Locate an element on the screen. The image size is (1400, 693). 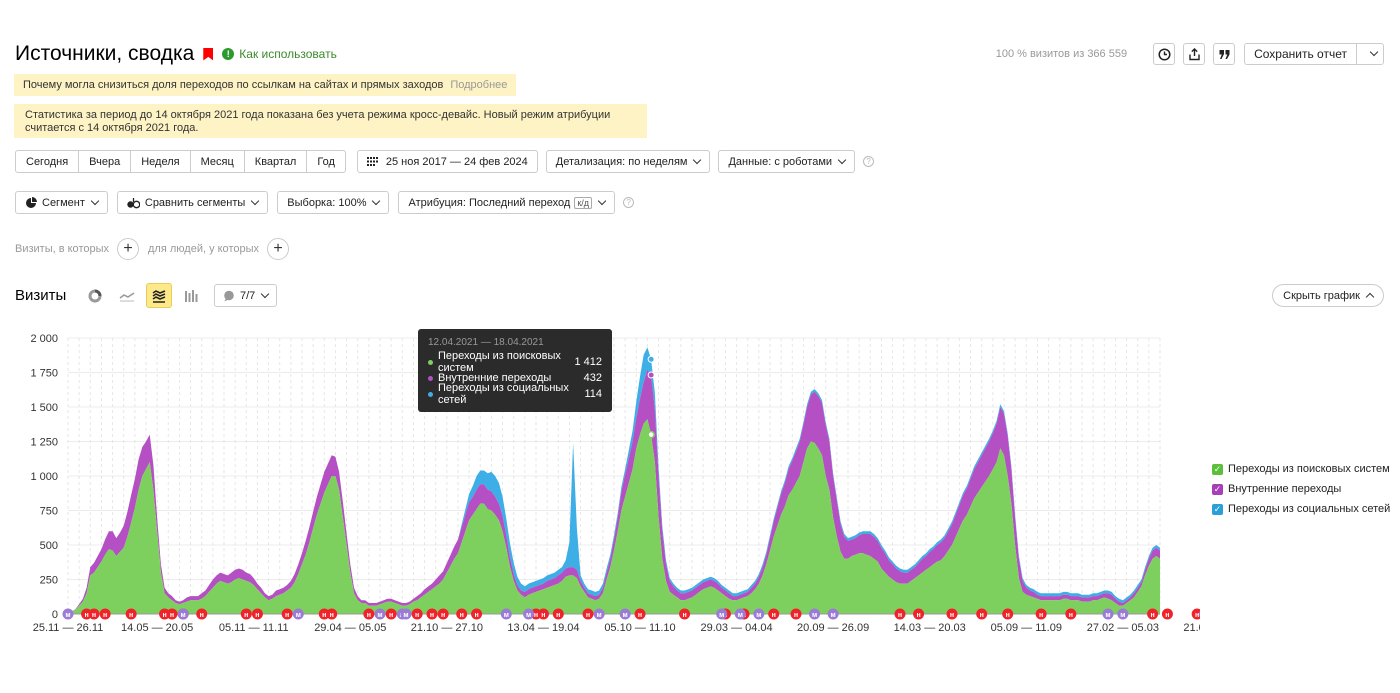
add-visit-filter-button: + is located at coordinates (128, 249).